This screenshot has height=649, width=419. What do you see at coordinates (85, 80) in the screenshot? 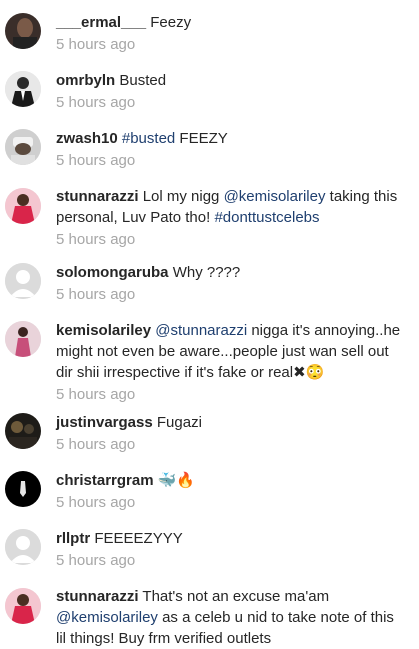
I see `username-link: omrbyln` at bounding box center [85, 80].